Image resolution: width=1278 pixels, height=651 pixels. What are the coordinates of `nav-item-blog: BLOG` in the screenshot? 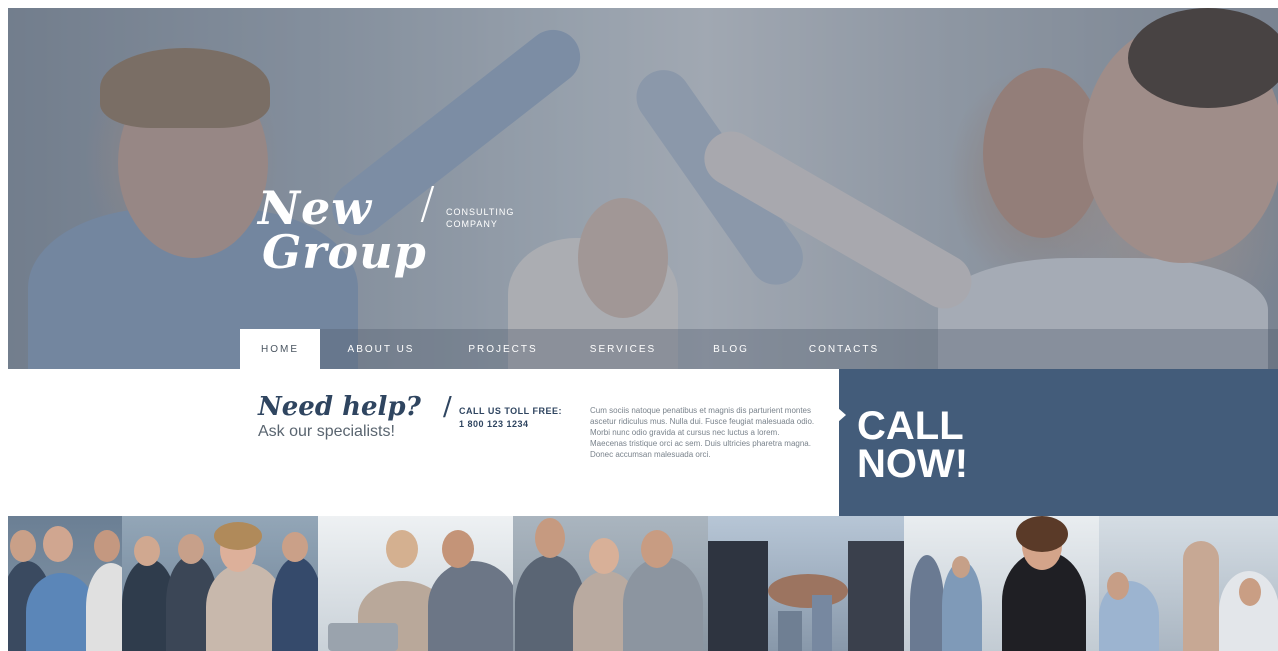 It's located at (731, 349).